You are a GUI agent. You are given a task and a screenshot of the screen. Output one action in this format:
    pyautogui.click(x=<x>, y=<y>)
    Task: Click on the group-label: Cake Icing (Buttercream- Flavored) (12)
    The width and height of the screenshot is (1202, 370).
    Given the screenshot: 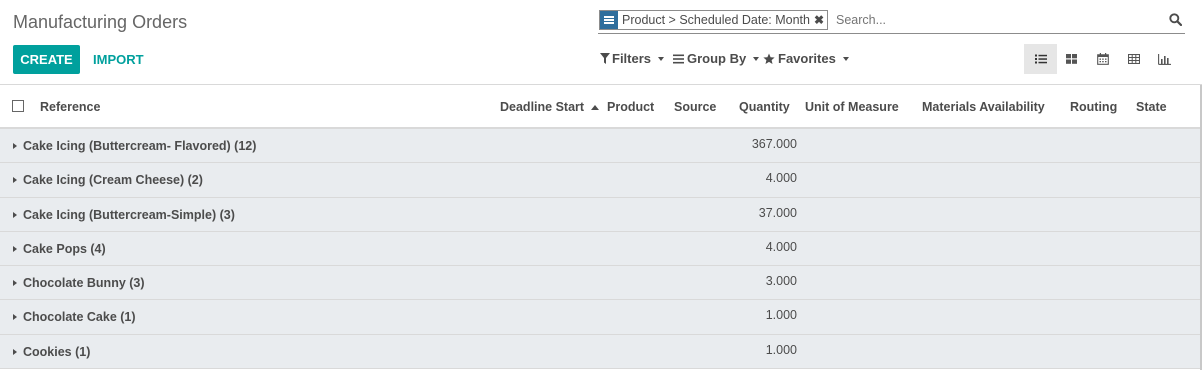 What is the action you would take?
    pyautogui.click(x=140, y=146)
    